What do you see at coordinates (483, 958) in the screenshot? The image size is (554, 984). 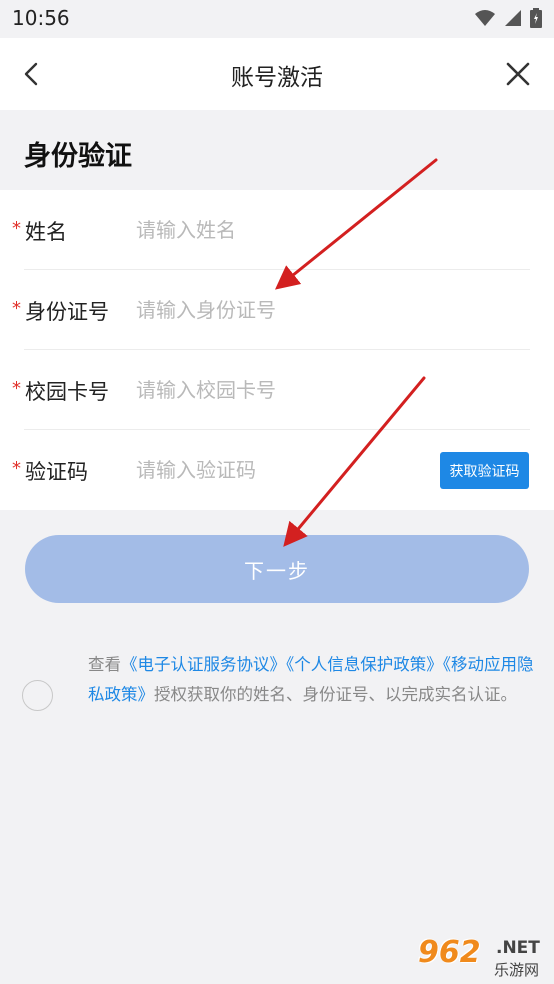 I see `watermark-logo: 962 .NET 乐游网` at bounding box center [483, 958].